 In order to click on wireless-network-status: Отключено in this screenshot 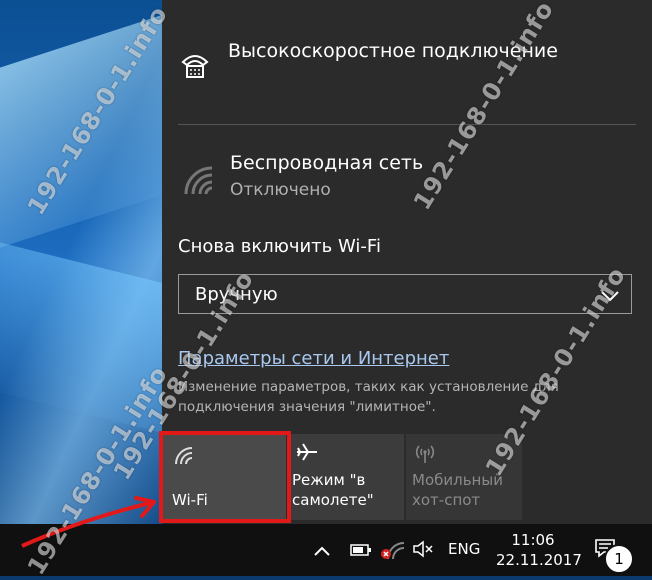, I will do `click(280, 190)`.